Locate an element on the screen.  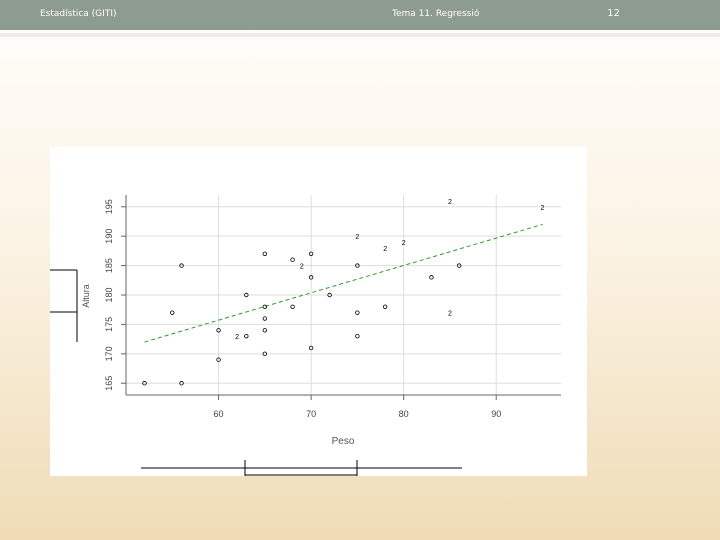
y-tick-label: 175 is located at coordinates (109, 324).